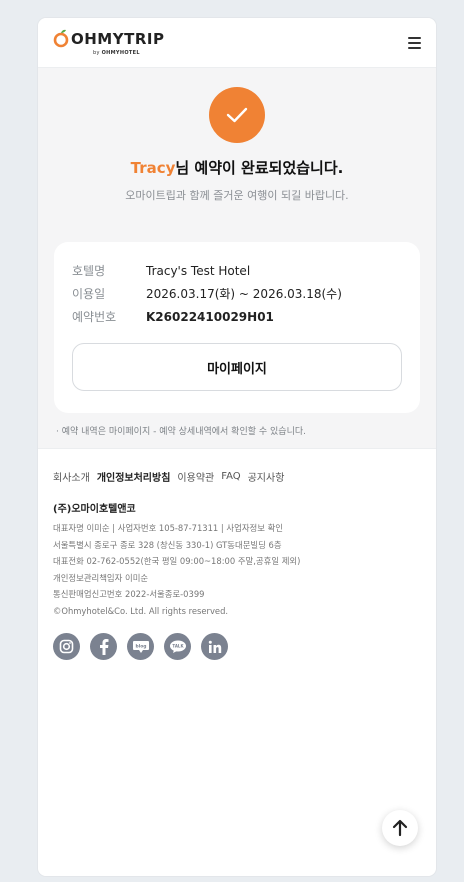  I want to click on orange-logo-icon, so click(61, 38).